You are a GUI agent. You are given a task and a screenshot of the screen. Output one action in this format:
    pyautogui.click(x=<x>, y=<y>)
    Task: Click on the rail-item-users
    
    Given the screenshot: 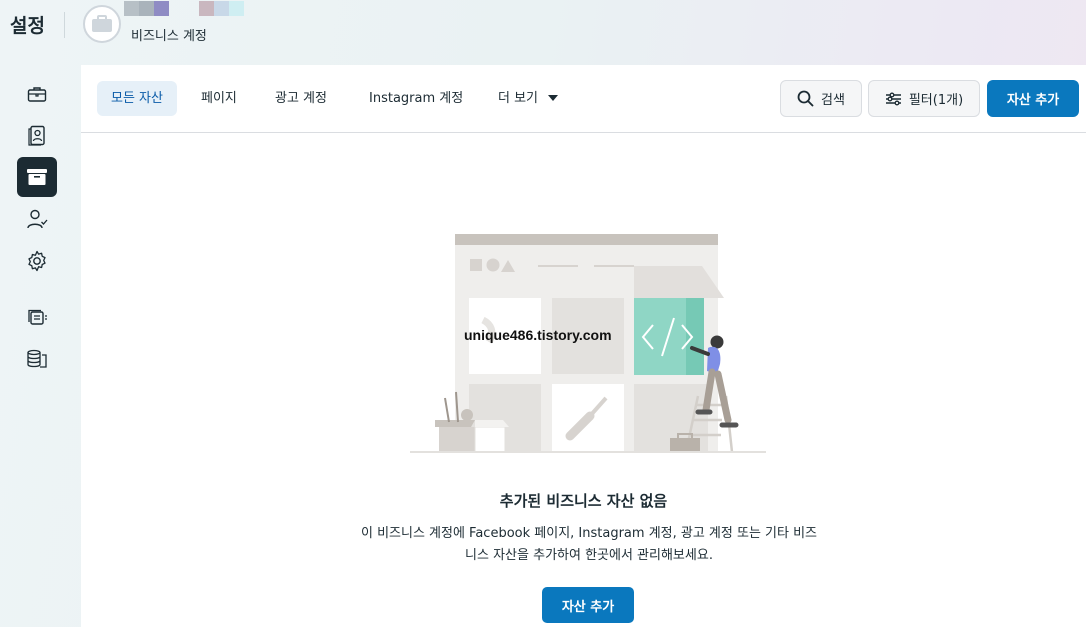 What is the action you would take?
    pyautogui.click(x=37, y=136)
    